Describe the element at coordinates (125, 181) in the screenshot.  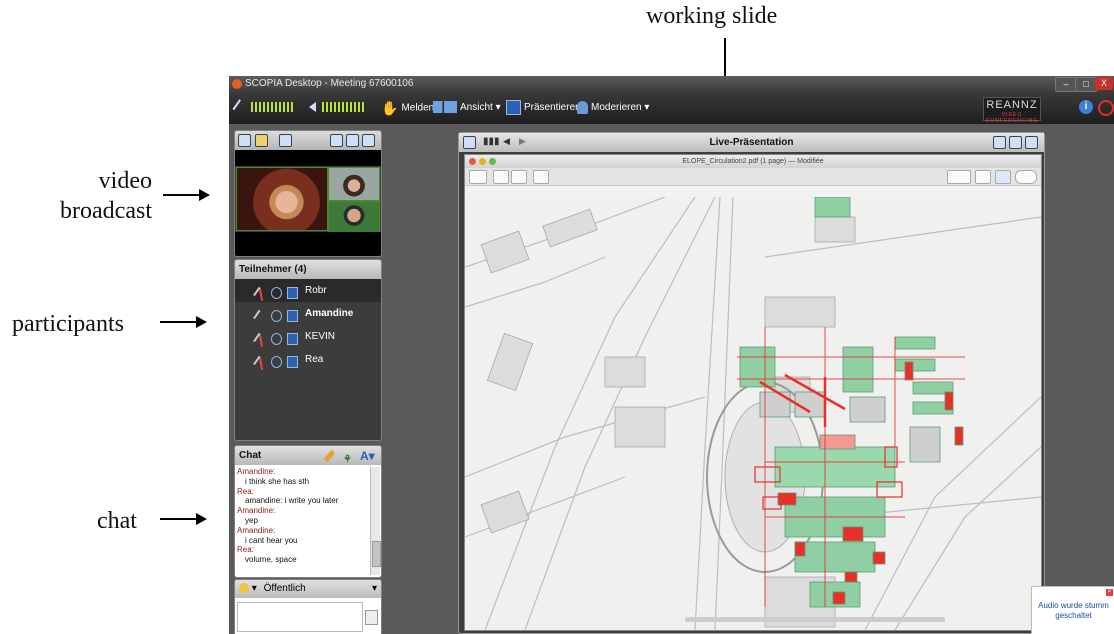
I see `annotation-video-line1: video` at that location.